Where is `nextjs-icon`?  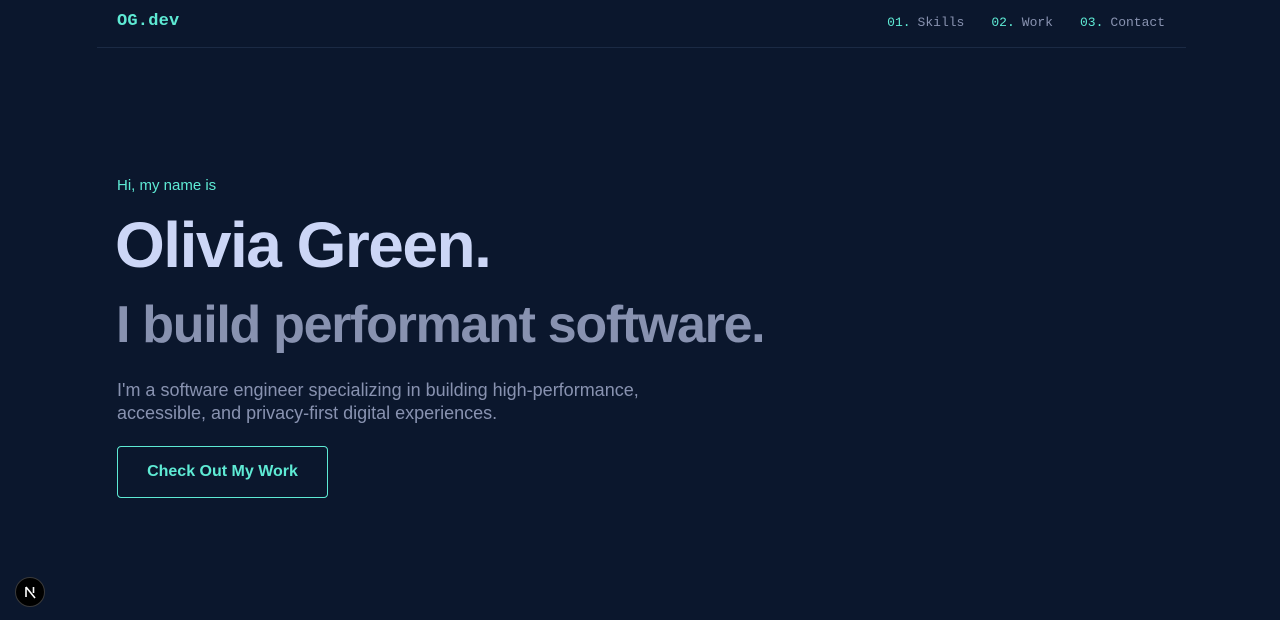 nextjs-icon is located at coordinates (30, 592).